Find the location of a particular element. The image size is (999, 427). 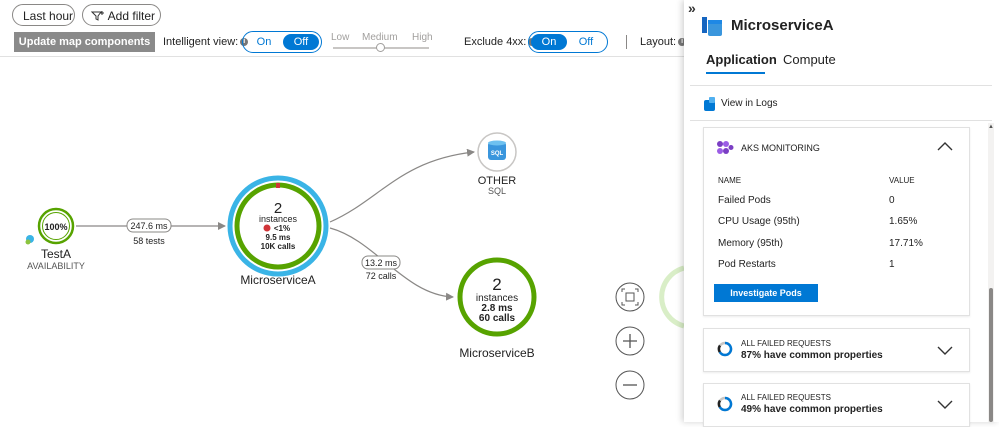

microserviceb-name: MicroserviceB is located at coordinates (496, 353).